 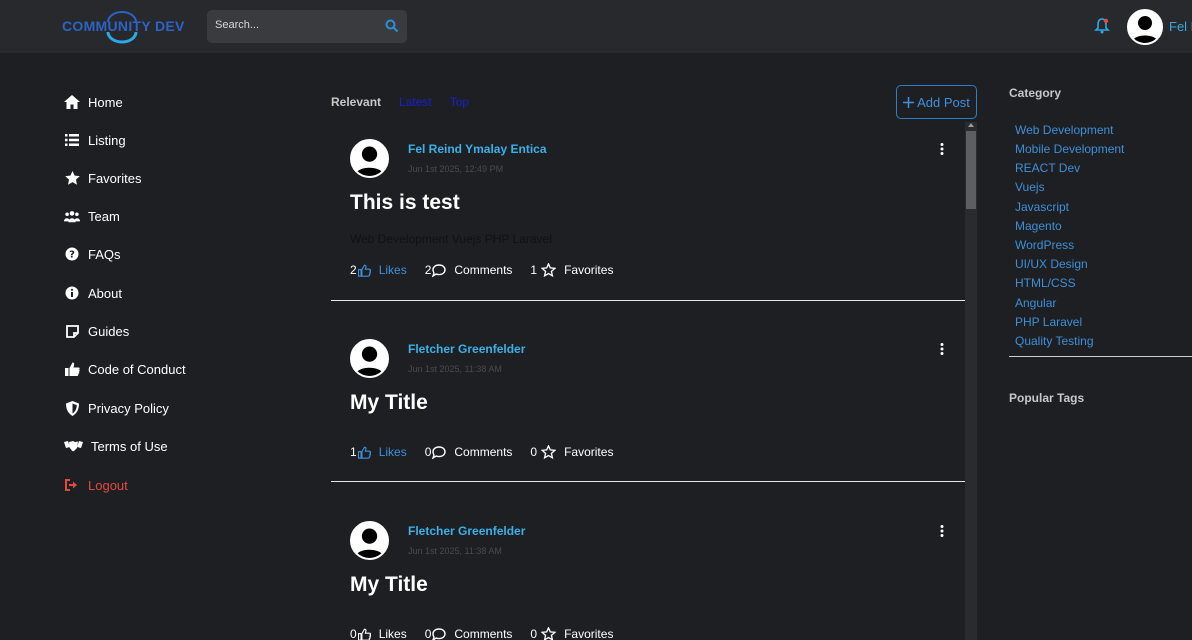 What do you see at coordinates (353, 270) in the screenshot?
I see `likes-count: 2` at bounding box center [353, 270].